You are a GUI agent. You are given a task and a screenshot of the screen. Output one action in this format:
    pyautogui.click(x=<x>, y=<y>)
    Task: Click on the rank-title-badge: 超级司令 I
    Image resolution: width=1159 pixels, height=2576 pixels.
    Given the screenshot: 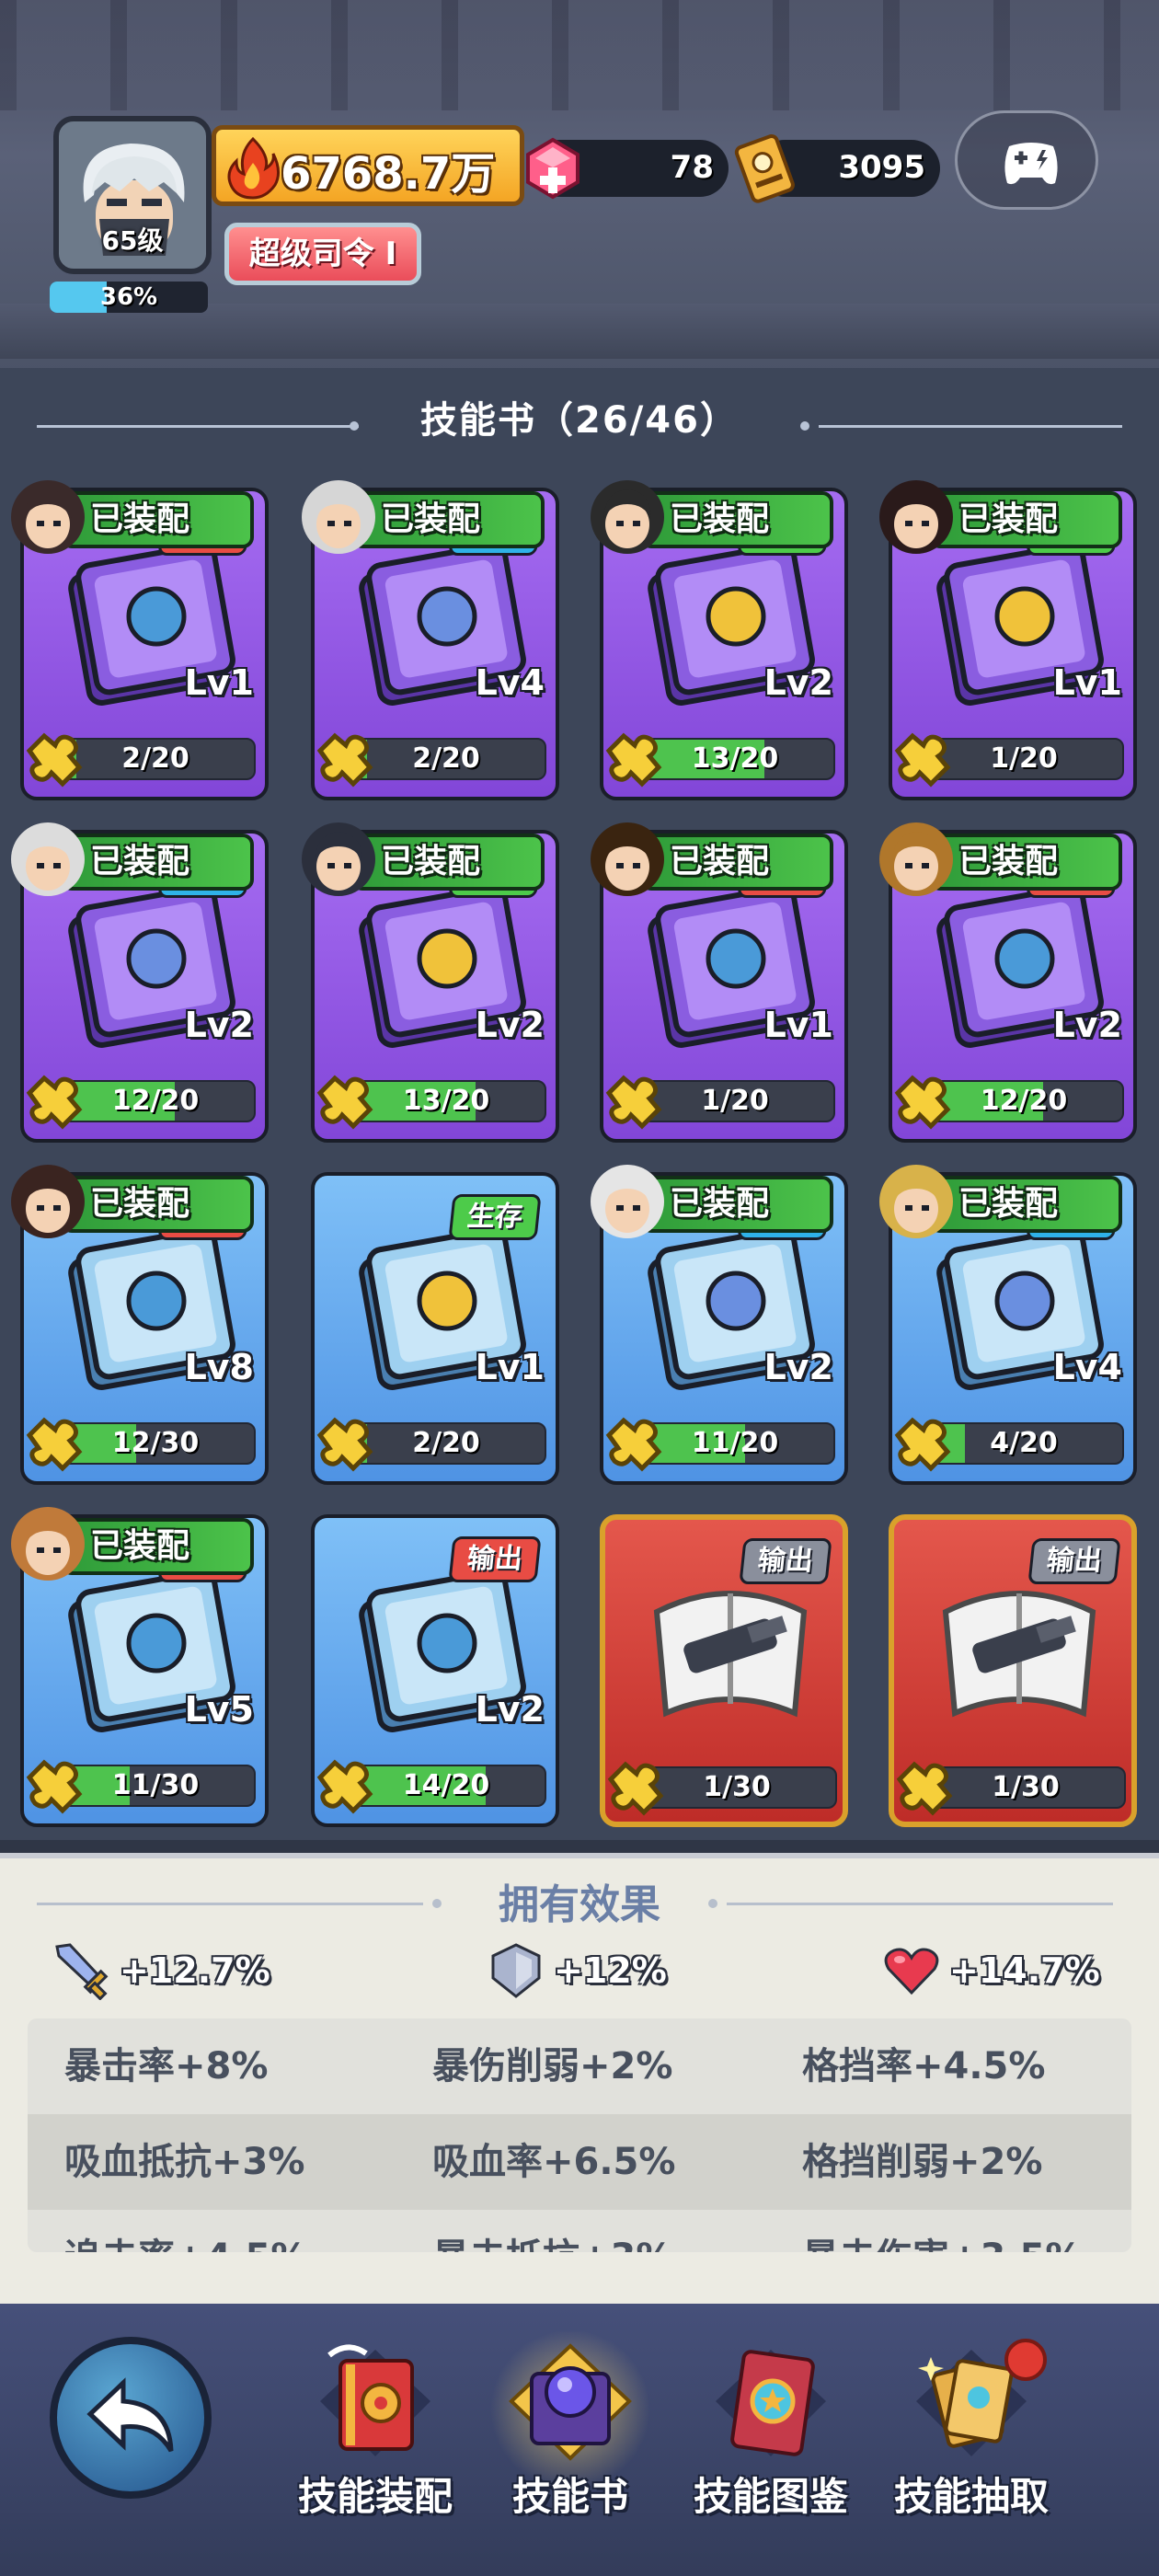 What is the action you would take?
    pyautogui.click(x=322, y=254)
    